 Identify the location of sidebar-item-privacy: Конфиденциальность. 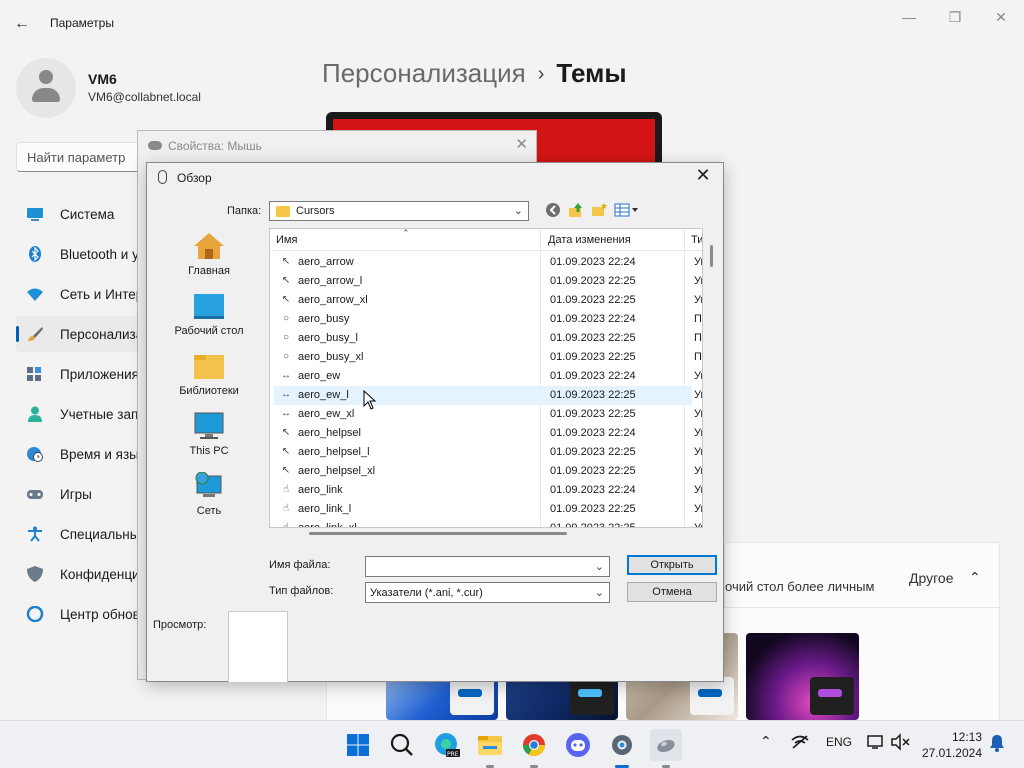
(81, 574).